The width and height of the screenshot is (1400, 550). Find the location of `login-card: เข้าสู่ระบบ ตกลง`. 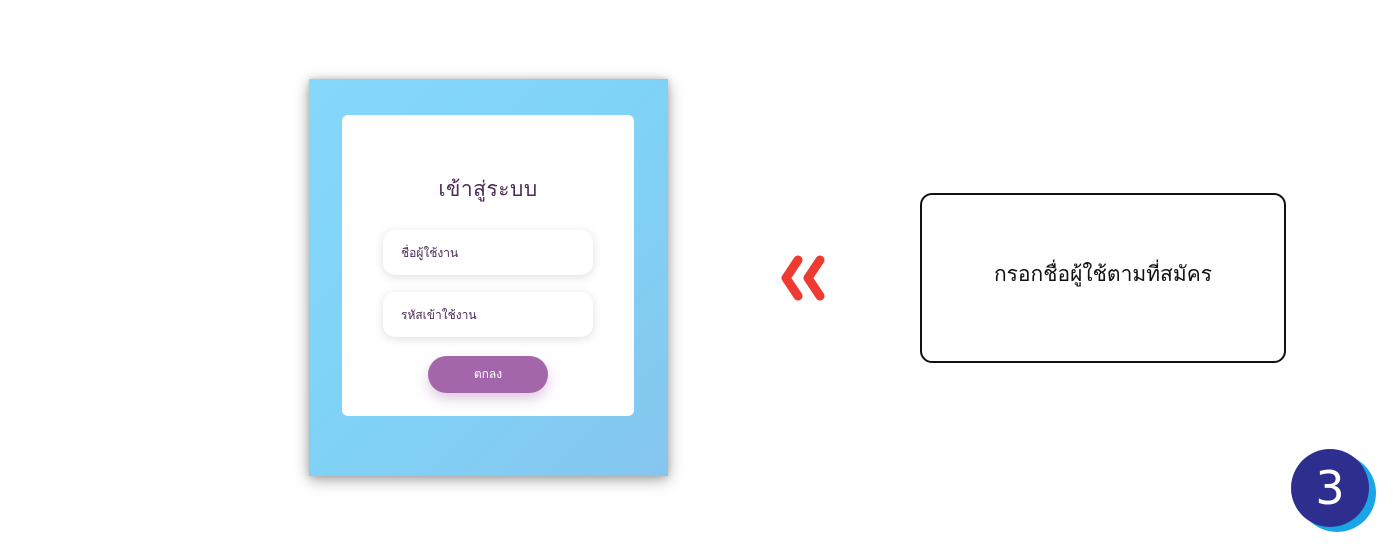

login-card: เข้าสู่ระบบ ตกลง is located at coordinates (488, 265).